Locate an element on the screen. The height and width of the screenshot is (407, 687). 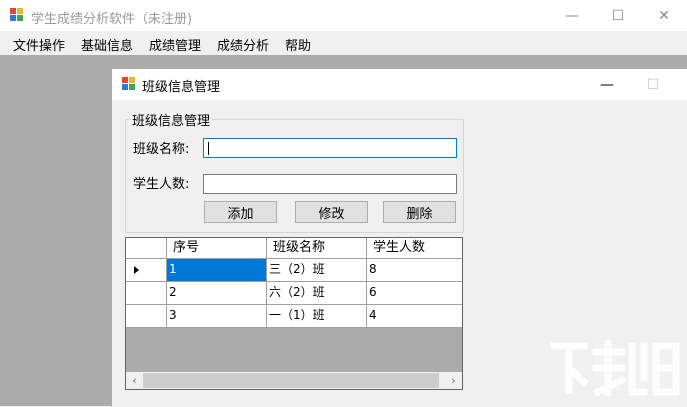
menu-help: 帮助 is located at coordinates (298, 44).